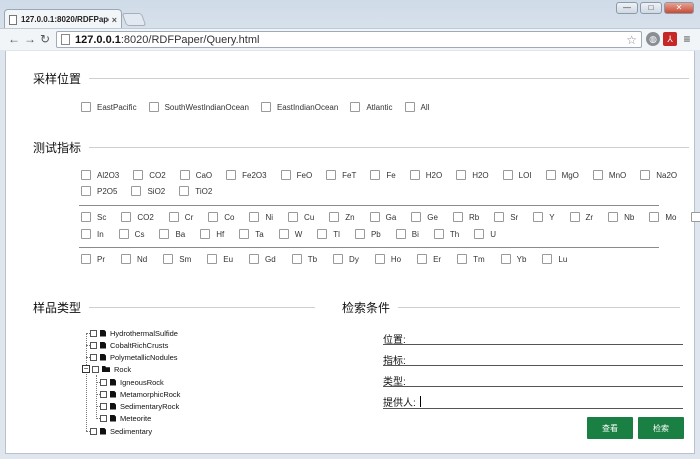 This screenshot has height=459, width=700. I want to click on tree-node: MetamorphicRock, so click(140, 394).